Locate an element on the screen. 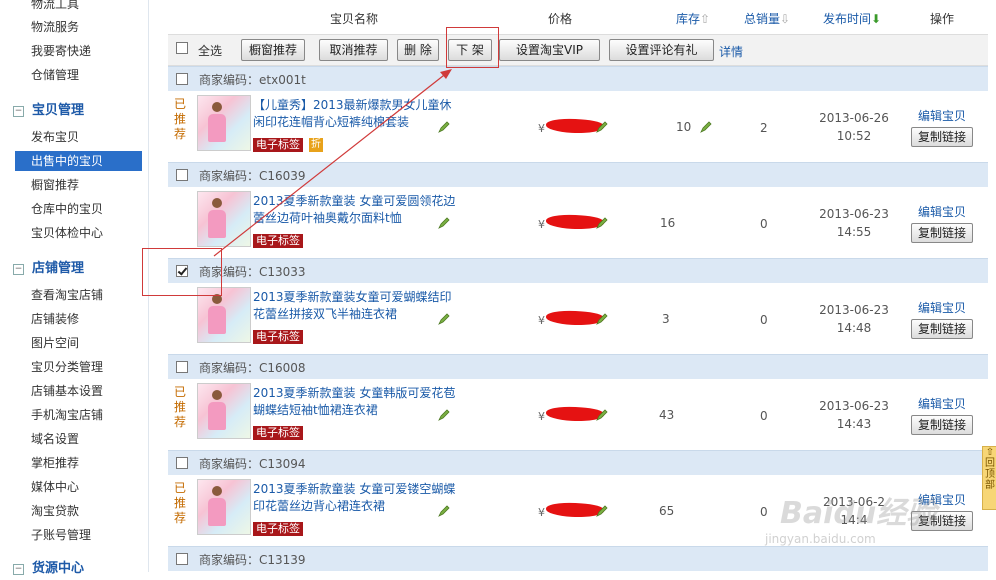 Image resolution: width=996 pixels, height=580 pixels. sidebar-item-warehouse: 仓储管理 is located at coordinates (55, 75).